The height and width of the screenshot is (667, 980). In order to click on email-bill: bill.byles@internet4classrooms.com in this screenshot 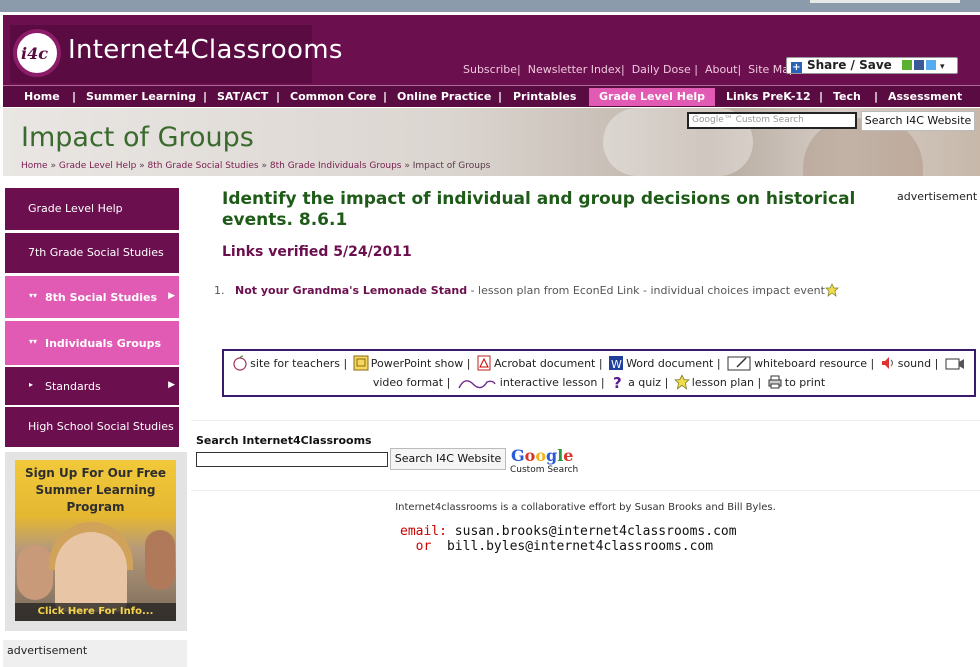, I will do `click(580, 546)`.